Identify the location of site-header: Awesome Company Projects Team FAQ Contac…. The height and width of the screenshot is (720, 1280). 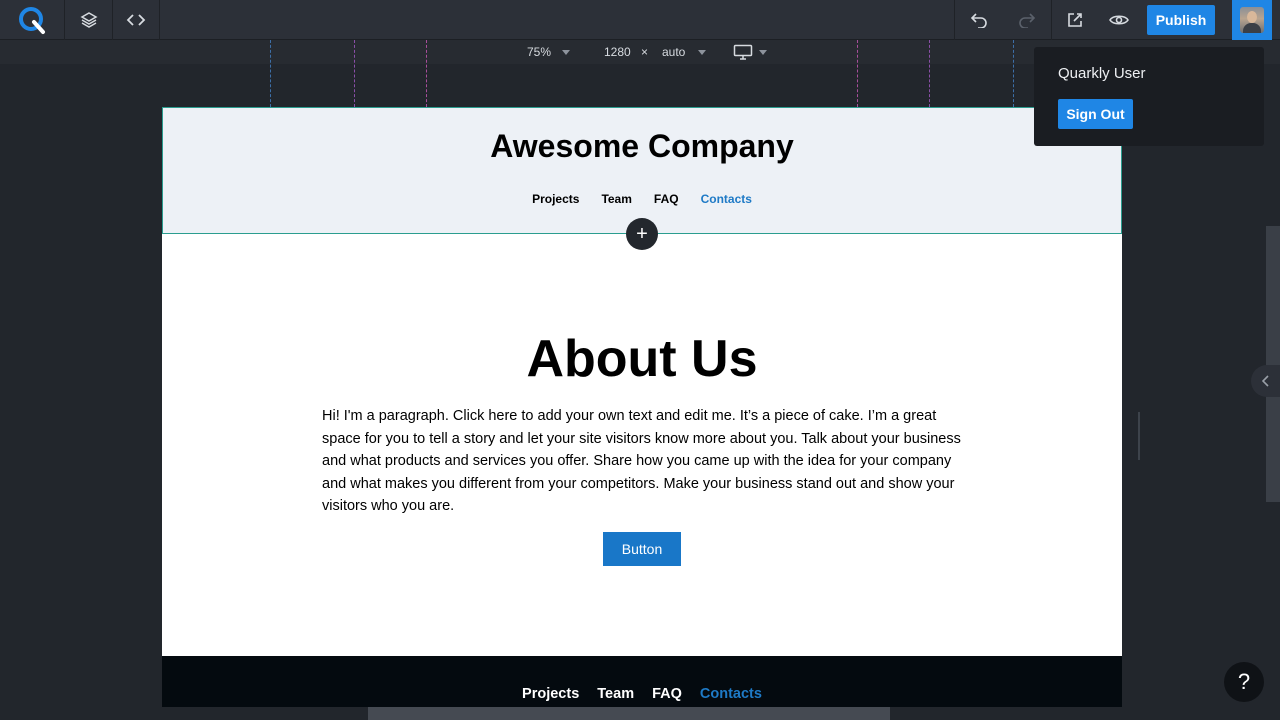
(642, 170).